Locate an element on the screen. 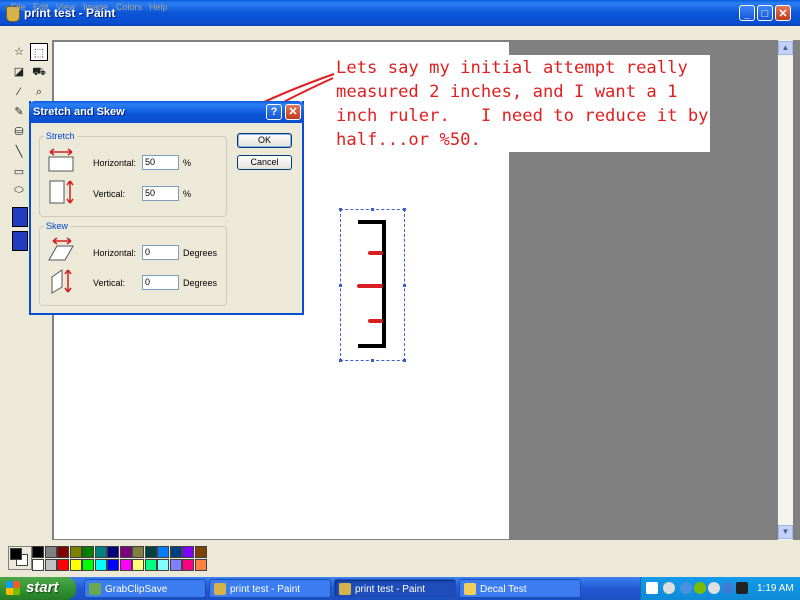 The image size is (800, 600). task-label: Decal Test is located at coordinates (503, 589).